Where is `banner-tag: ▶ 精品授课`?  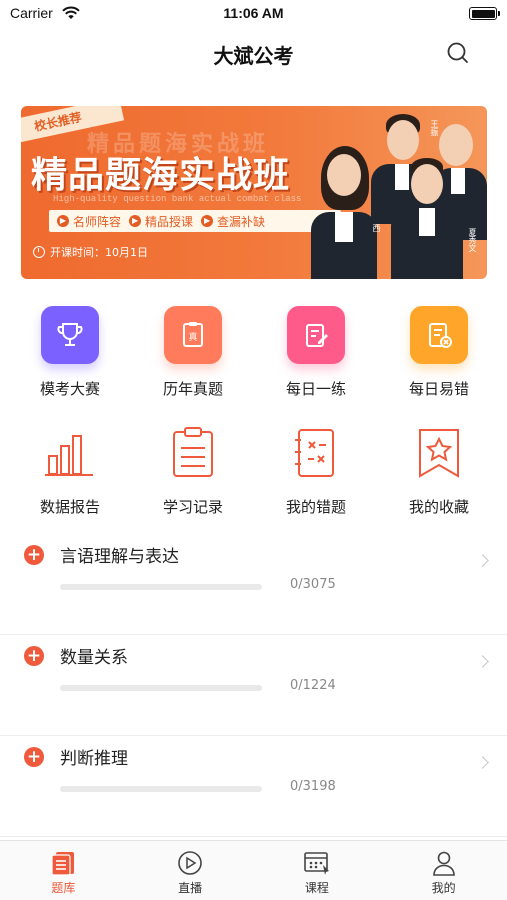
banner-tag: ▶ 精品授课 is located at coordinates (161, 221).